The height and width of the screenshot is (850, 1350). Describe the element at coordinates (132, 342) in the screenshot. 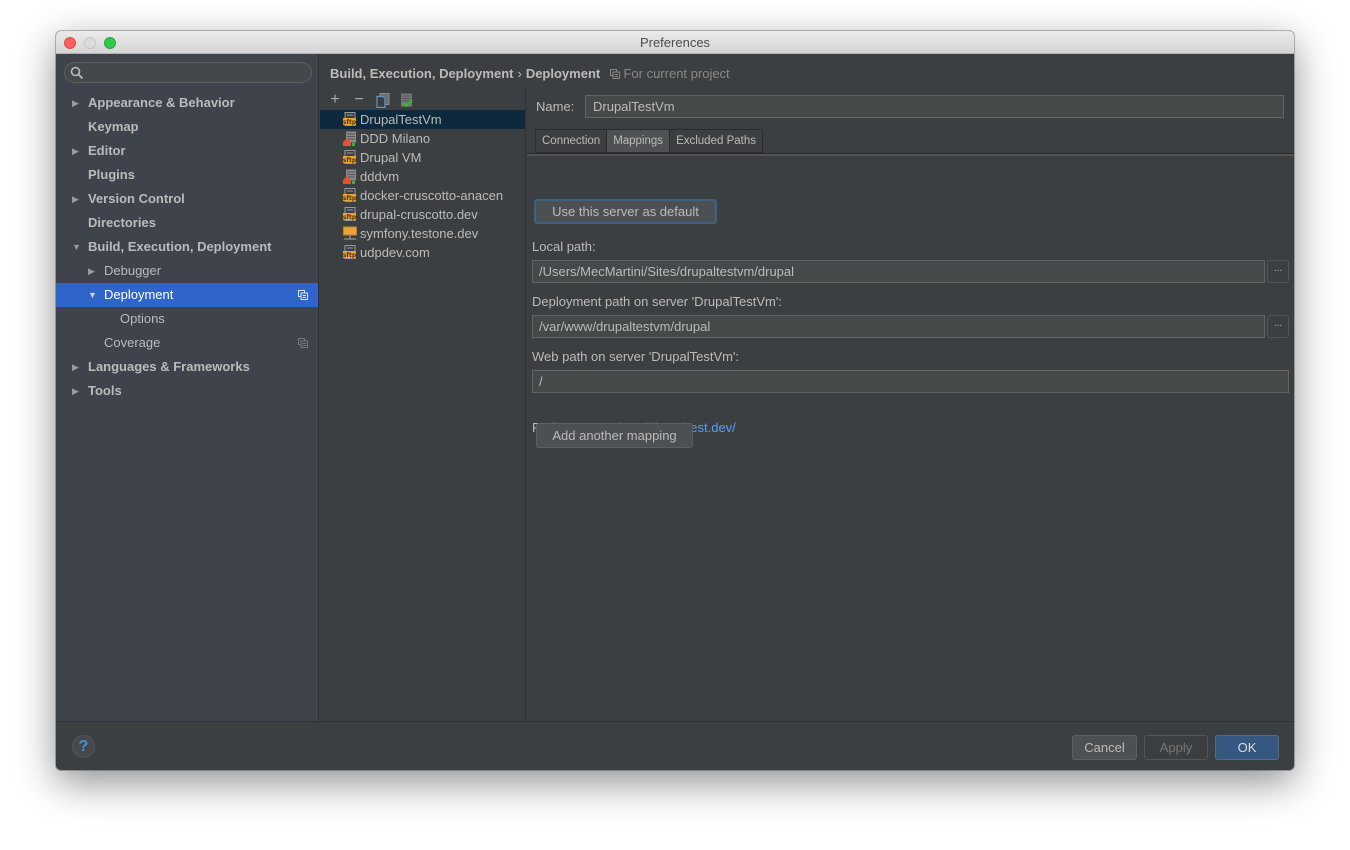

I see `sidebar-item-label: Coverage` at that location.